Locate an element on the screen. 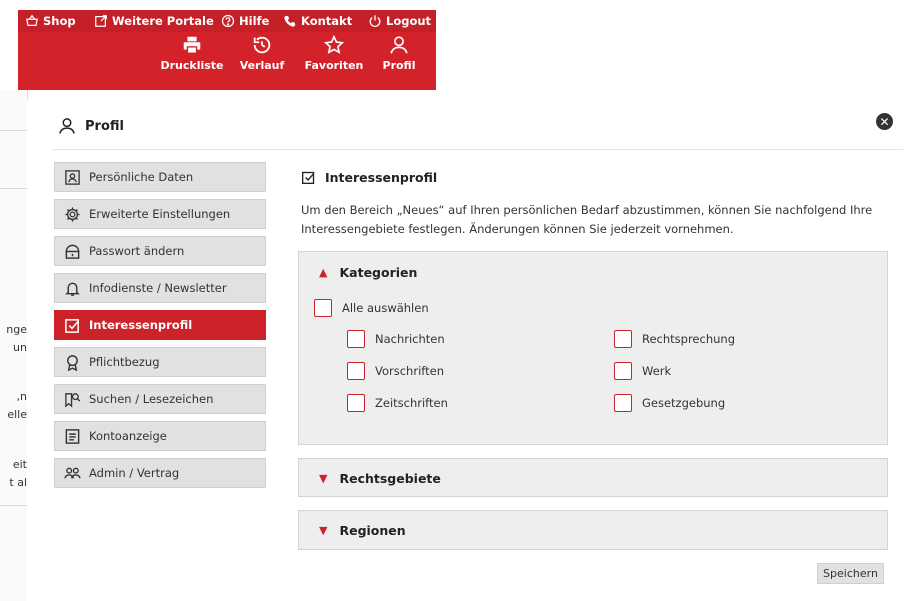  background-text: n, is located at coordinates (21, 396).